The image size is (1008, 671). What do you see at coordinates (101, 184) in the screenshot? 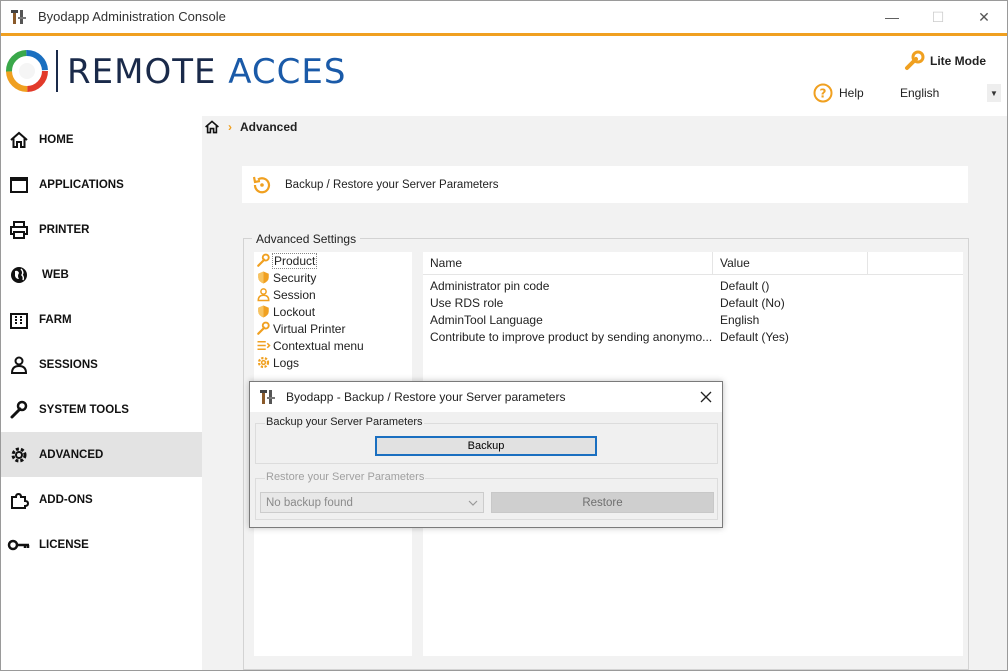
I see `sidebar-item-applications: APPLICATIONS` at bounding box center [101, 184].